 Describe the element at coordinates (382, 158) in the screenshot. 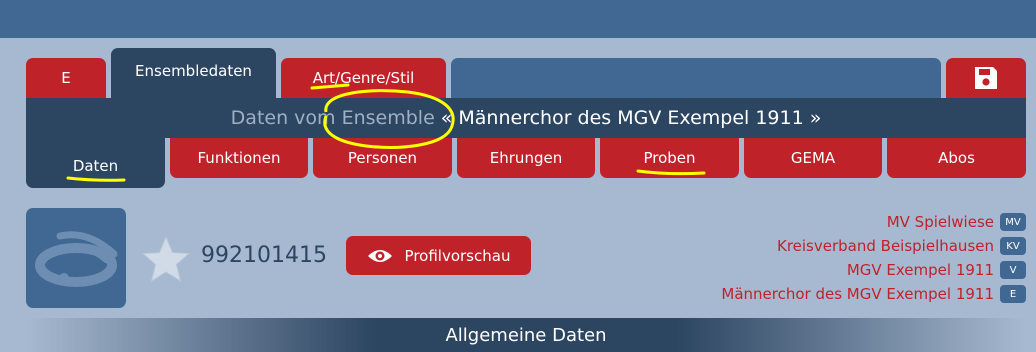

I see `subtab-personen: Personen` at that location.